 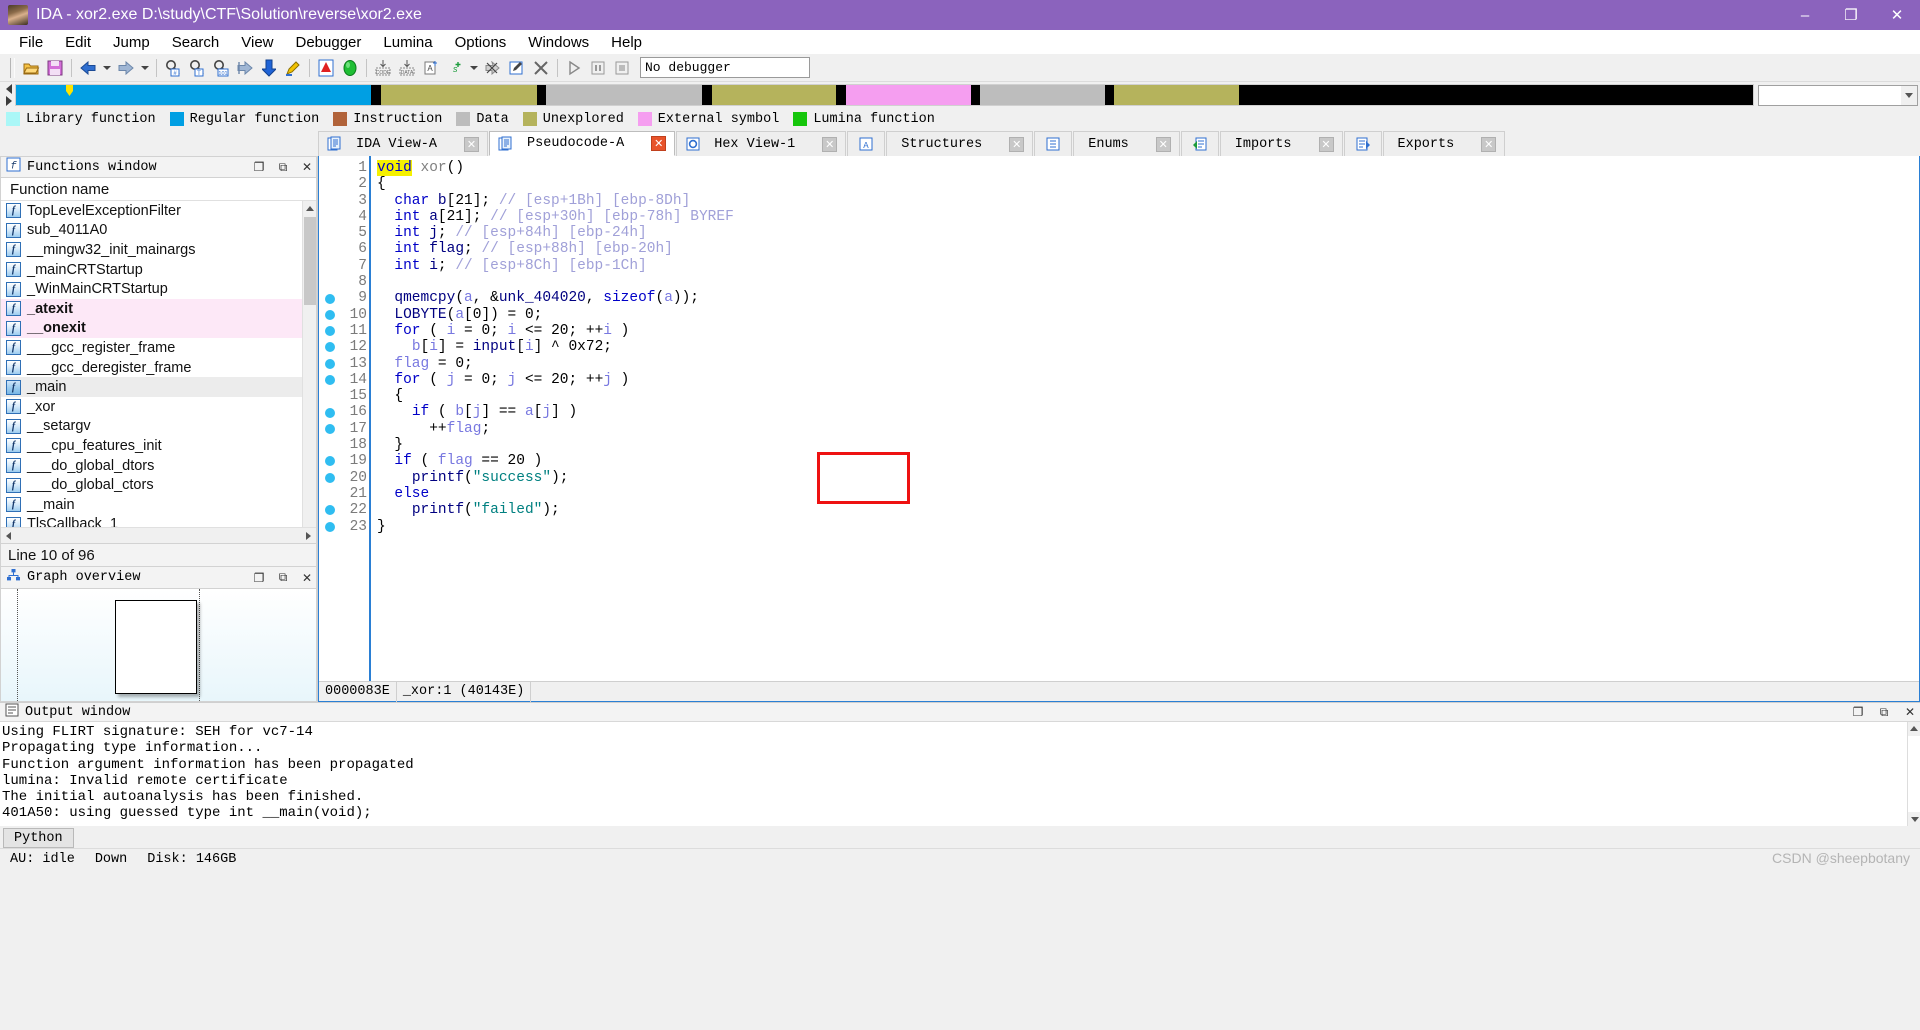 I want to click on run-green-button, so click(x=350, y=68).